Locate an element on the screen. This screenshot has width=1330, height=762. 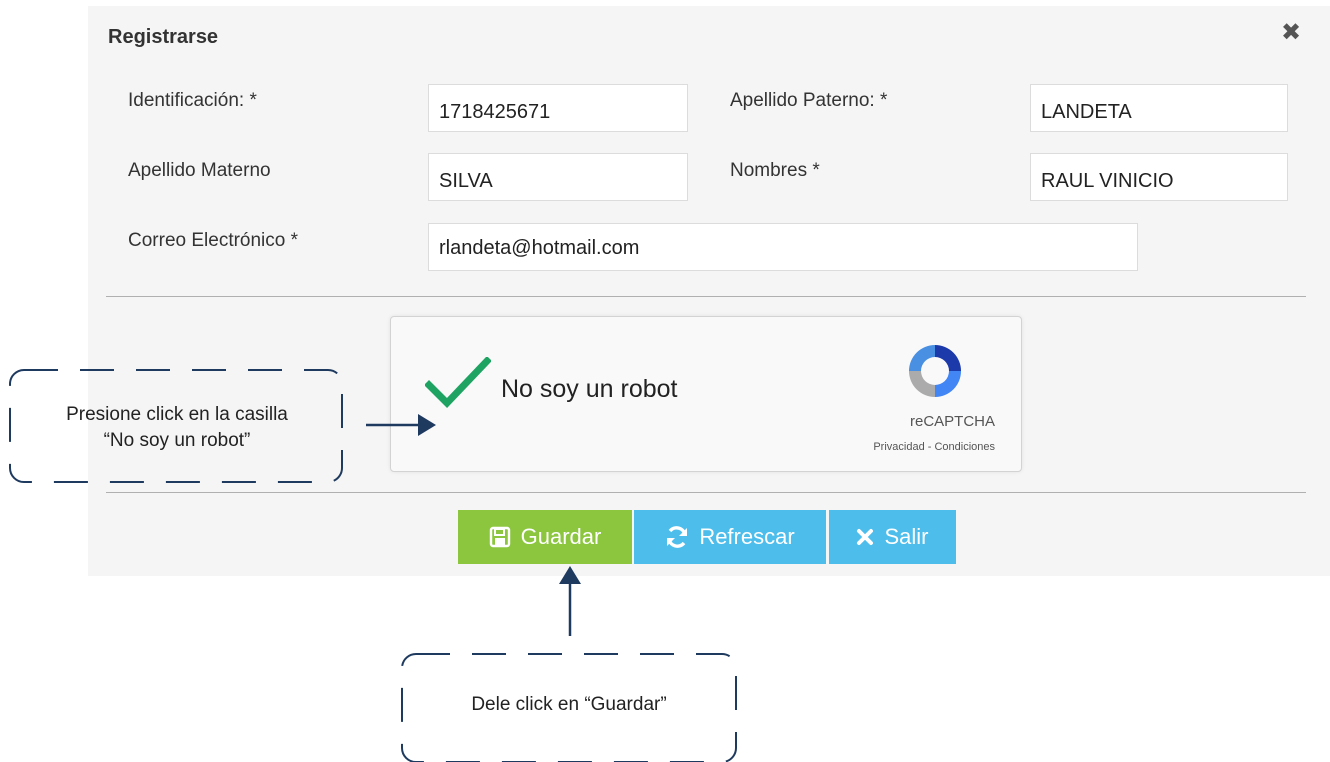
recaptcha-checkbox is located at coordinates (458, 382).